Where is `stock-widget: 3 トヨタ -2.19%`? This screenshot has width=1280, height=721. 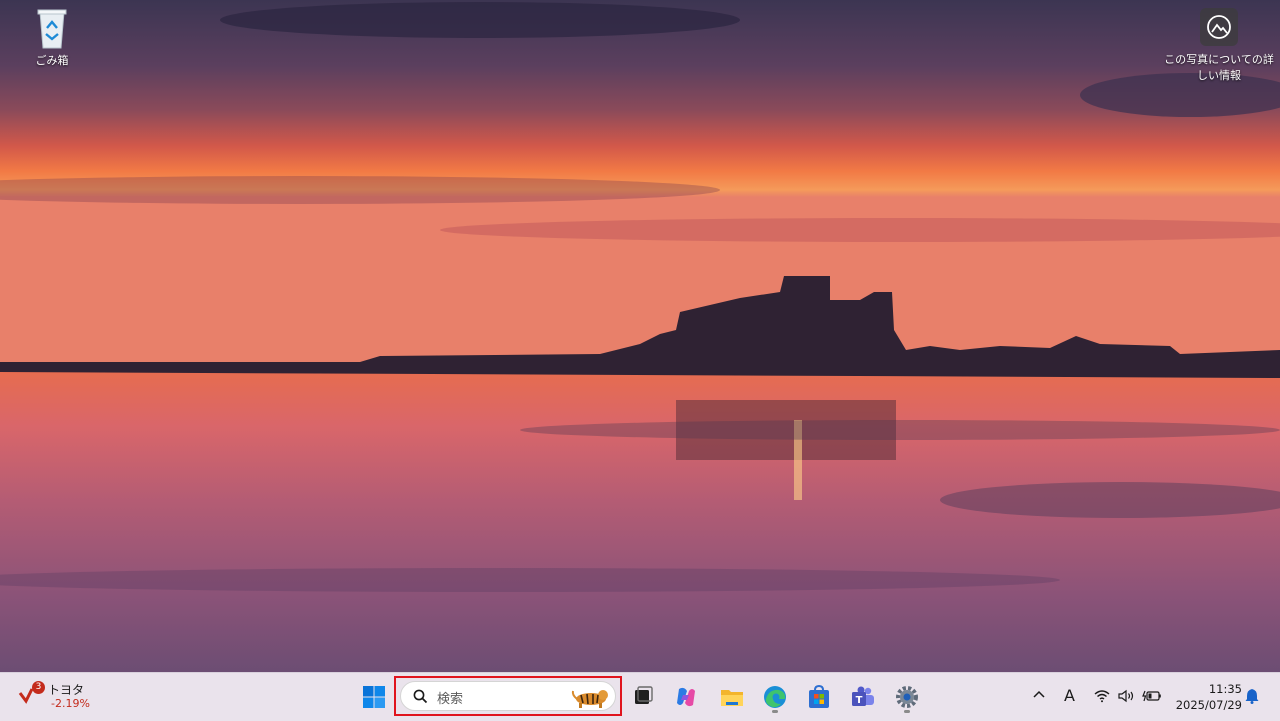
stock-widget: 3 トヨタ -2.19% is located at coordinates (63, 697).